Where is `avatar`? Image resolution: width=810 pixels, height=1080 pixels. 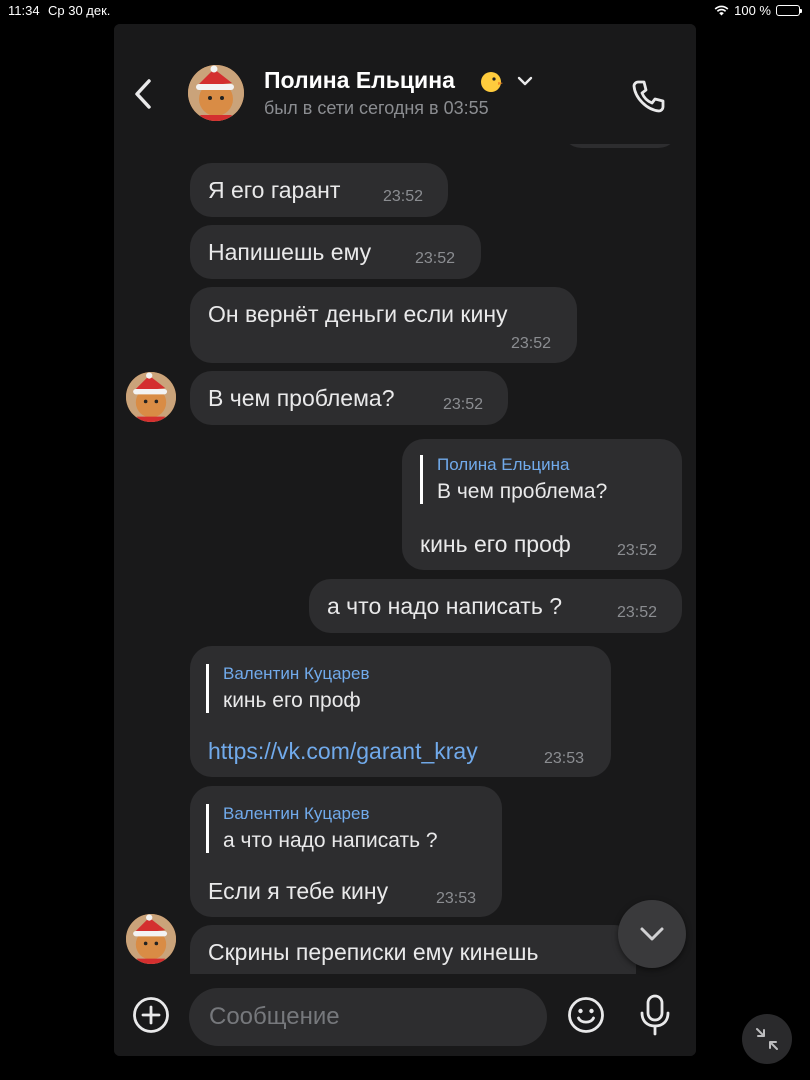
avatar is located at coordinates (216, 93).